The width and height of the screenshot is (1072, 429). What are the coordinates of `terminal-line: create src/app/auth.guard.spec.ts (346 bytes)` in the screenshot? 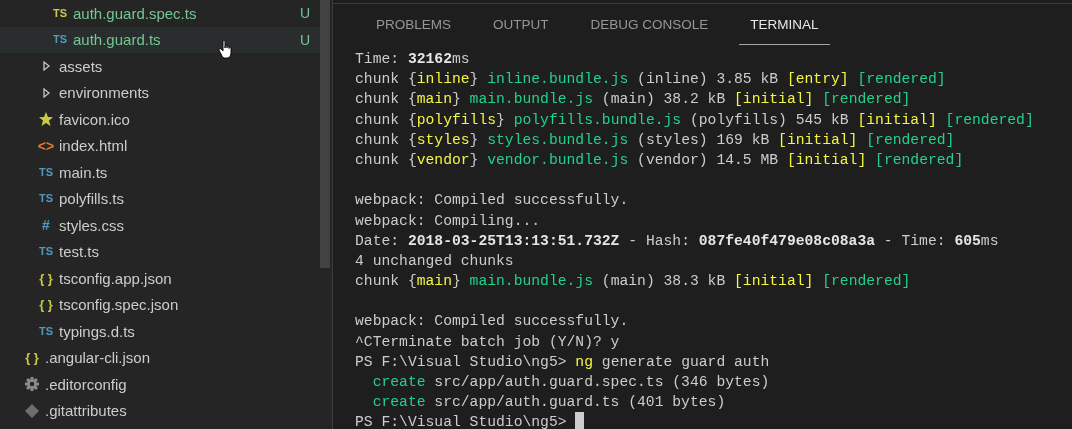 It's located at (571, 382).